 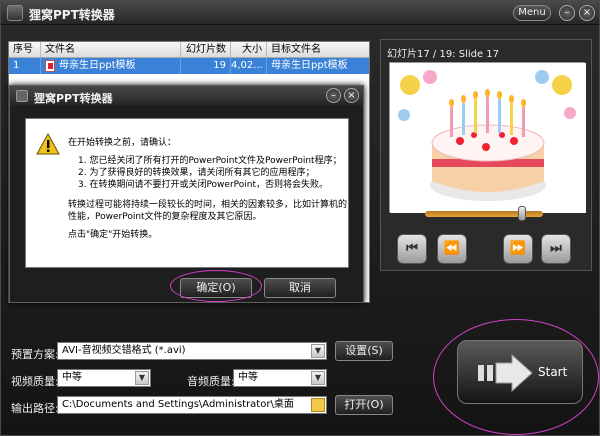 I want to click on rewind-icon: ⏪, so click(x=452, y=248).